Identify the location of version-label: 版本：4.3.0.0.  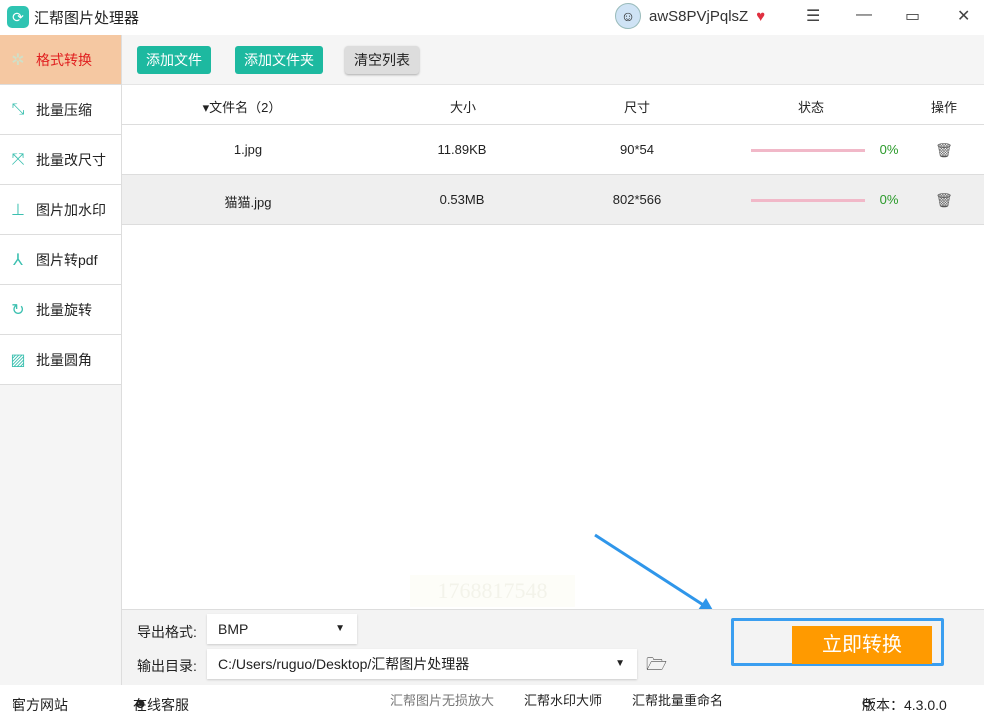
(904, 705).